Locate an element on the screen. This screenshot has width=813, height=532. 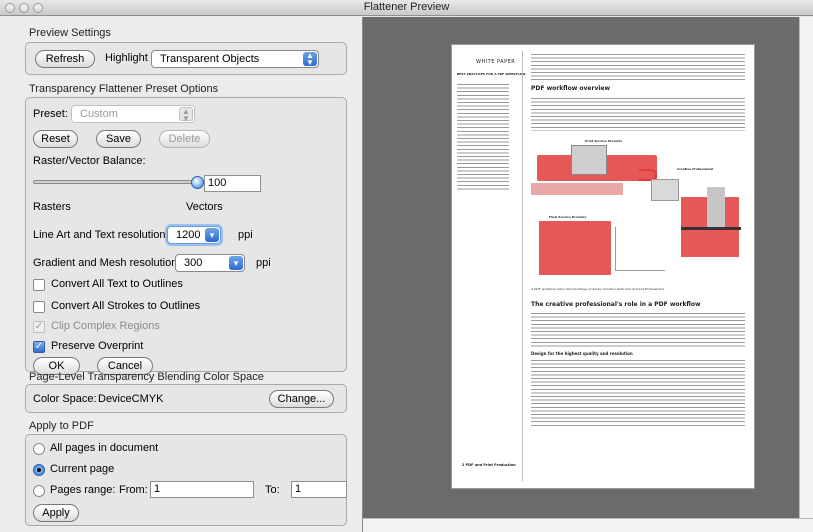
highlight-select: Transparent Objects ▲ ▼ is located at coordinates (235, 59).